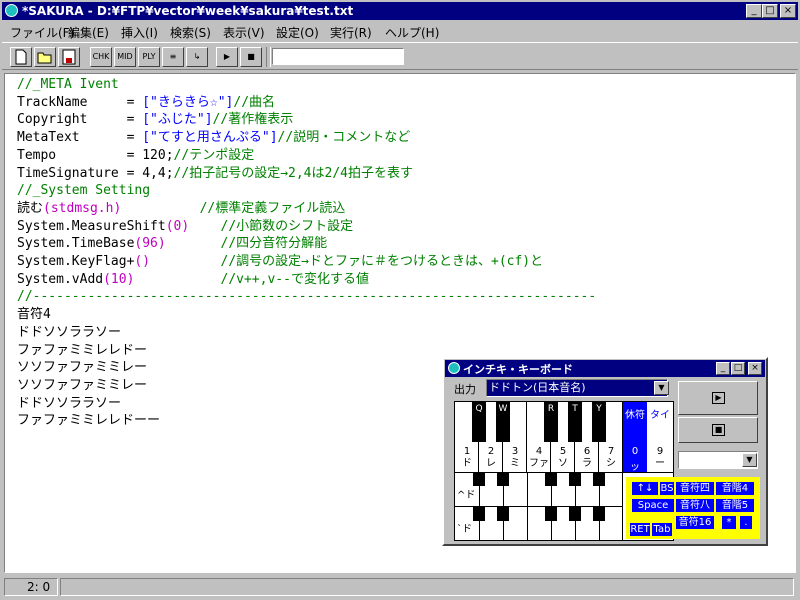  What do you see at coordinates (770, 11) in the screenshot?
I see `maximize-button: □` at bounding box center [770, 11].